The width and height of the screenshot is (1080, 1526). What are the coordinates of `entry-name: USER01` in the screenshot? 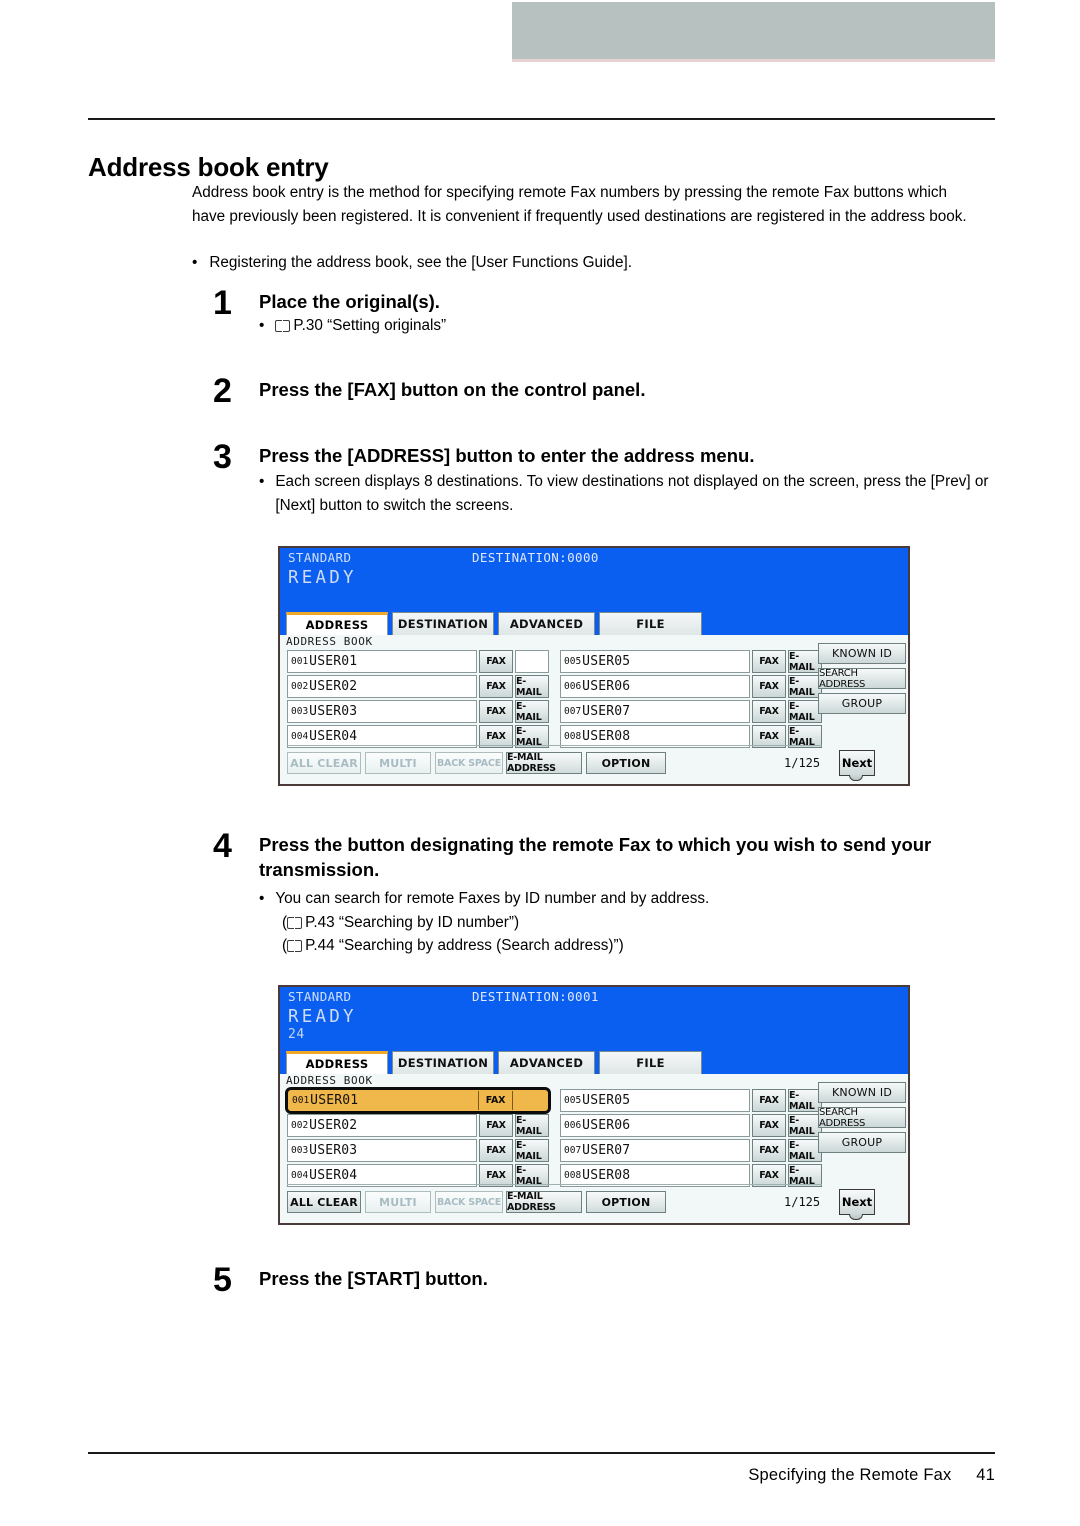 It's located at (334, 1100).